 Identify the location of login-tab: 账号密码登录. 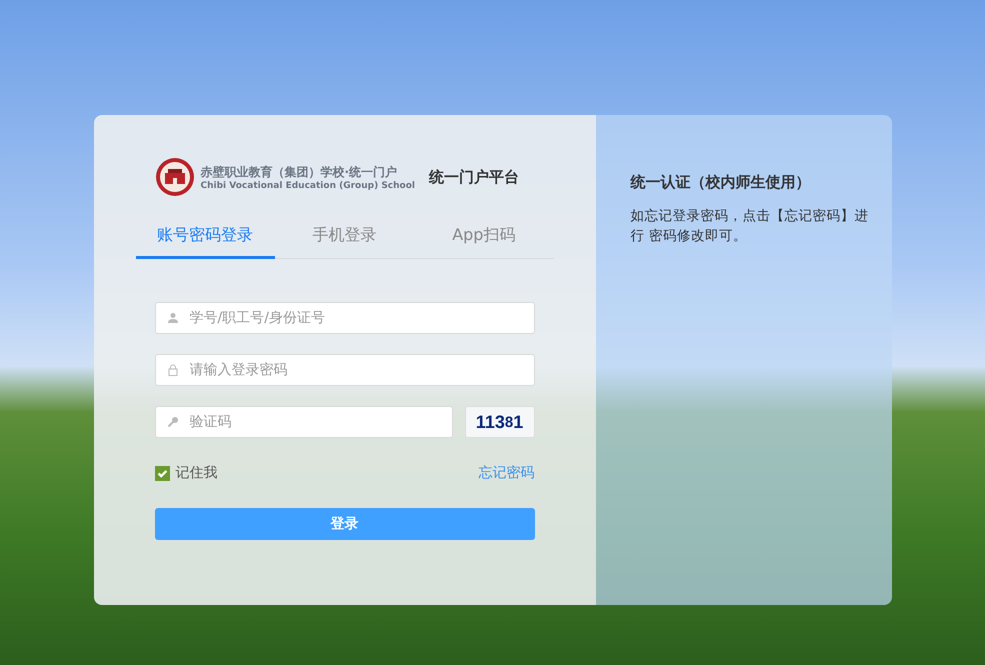
(205, 239).